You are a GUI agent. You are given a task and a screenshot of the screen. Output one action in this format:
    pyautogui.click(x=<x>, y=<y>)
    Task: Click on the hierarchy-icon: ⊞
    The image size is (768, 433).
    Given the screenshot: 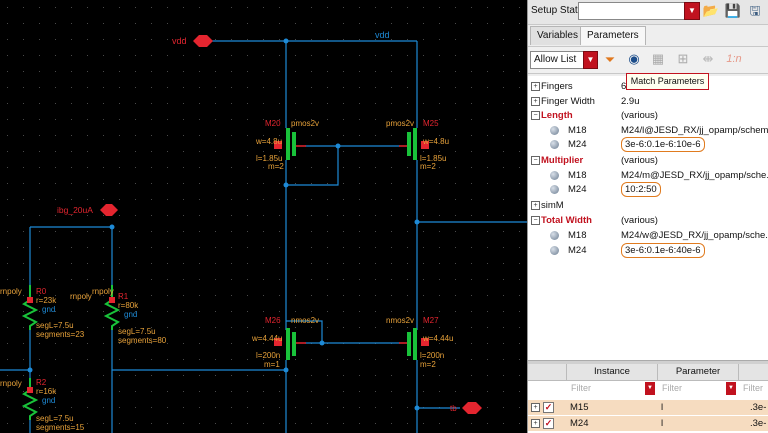 What is the action you would take?
    pyautogui.click(x=683, y=59)
    